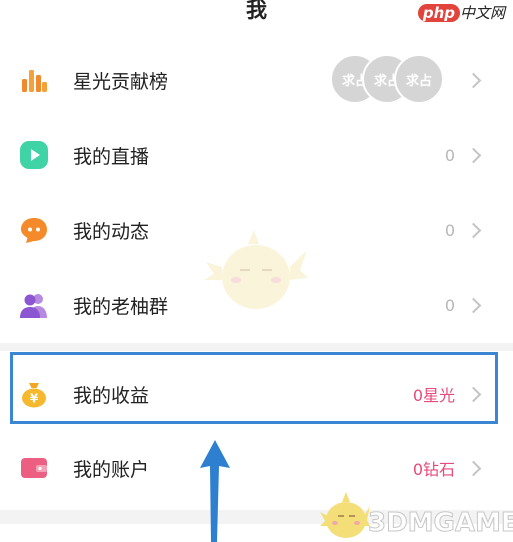  Describe the element at coordinates (215, 491) in the screenshot. I see `pointer-arrow` at that location.